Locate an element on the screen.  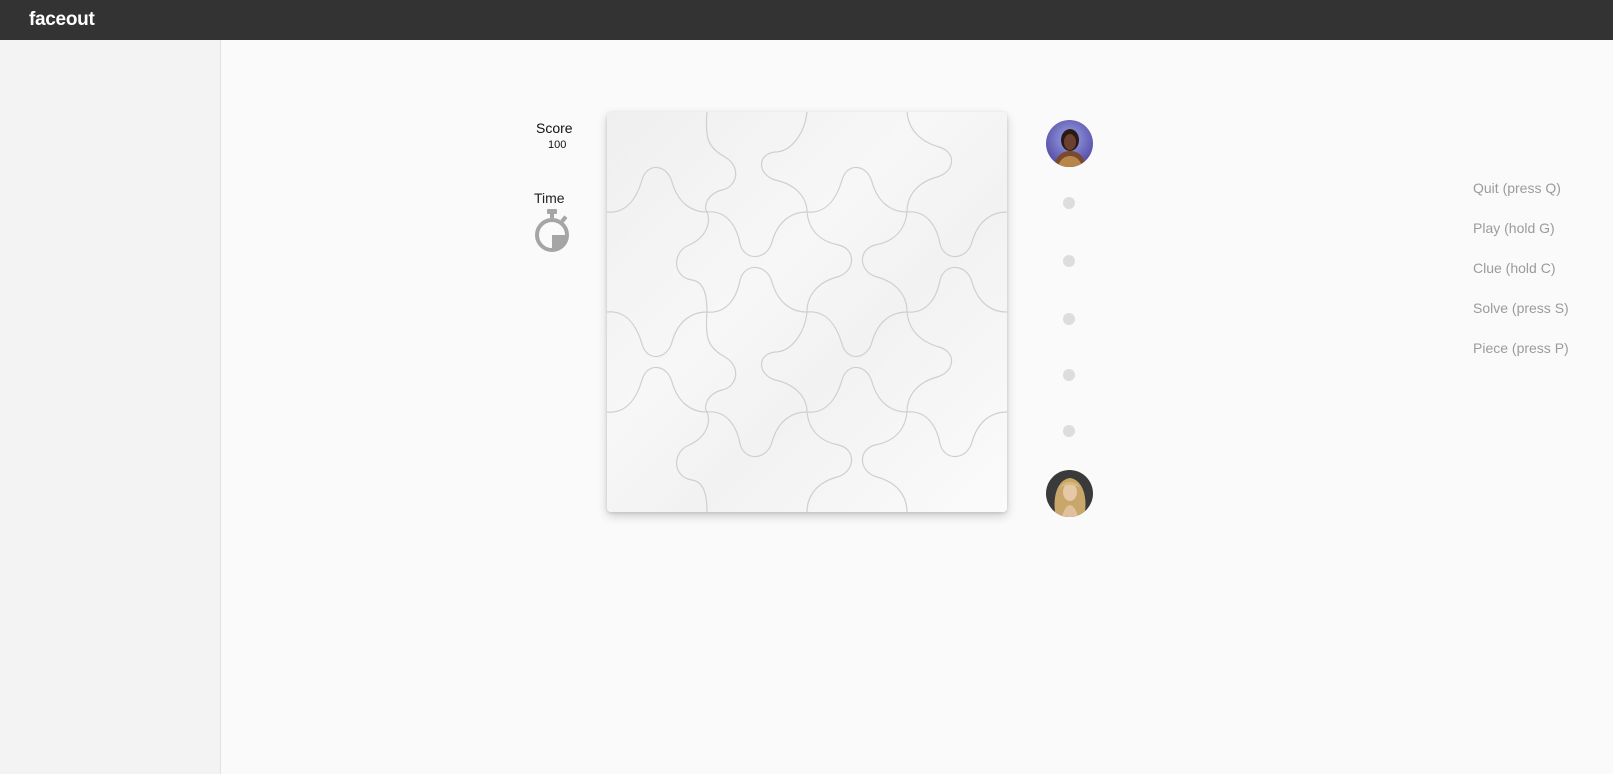
solve-button: Solve (press S) is located at coordinates (1521, 308).